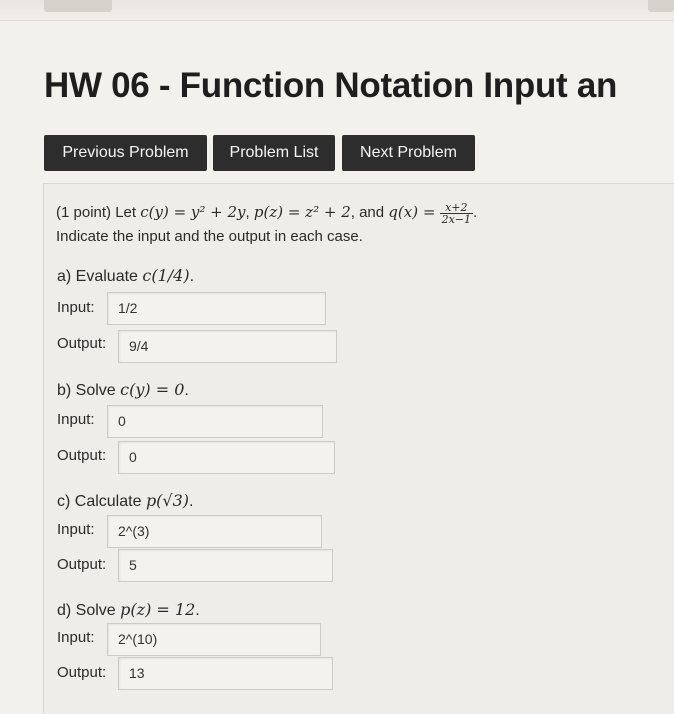 The width and height of the screenshot is (674, 714). Describe the element at coordinates (82, 455) in the screenshot. I see `part-b-output-label: Output:` at that location.